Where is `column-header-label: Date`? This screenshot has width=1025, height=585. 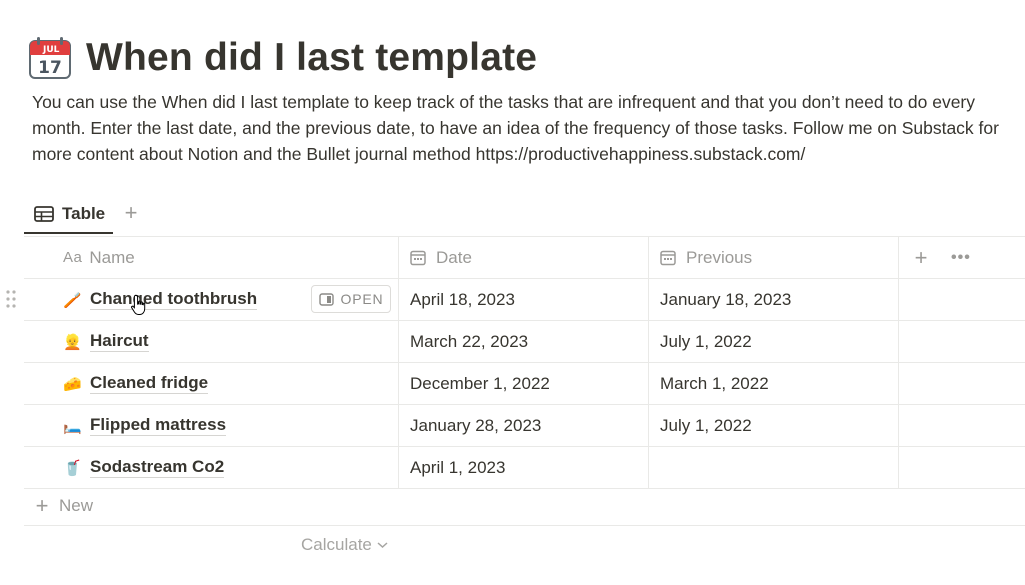
column-header-label: Date is located at coordinates (454, 257).